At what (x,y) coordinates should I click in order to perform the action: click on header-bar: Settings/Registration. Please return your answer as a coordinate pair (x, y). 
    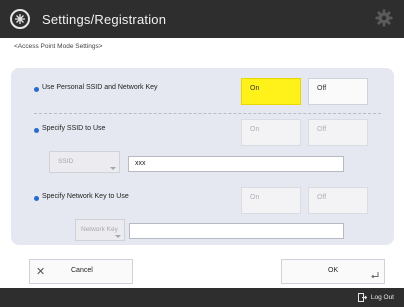
    Looking at the image, I should click on (202, 19).